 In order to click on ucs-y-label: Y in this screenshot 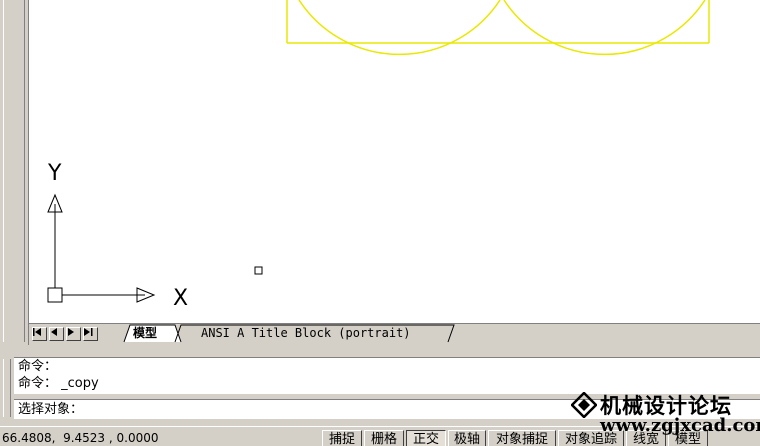, I will do `click(54, 173)`.